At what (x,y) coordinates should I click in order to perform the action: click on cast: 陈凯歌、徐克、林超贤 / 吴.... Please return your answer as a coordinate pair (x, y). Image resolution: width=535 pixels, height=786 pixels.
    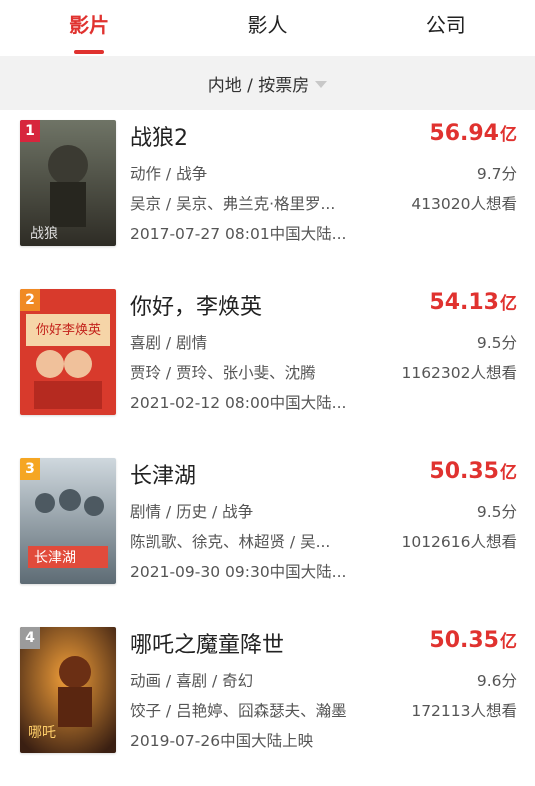
    Looking at the image, I should click on (230, 542).